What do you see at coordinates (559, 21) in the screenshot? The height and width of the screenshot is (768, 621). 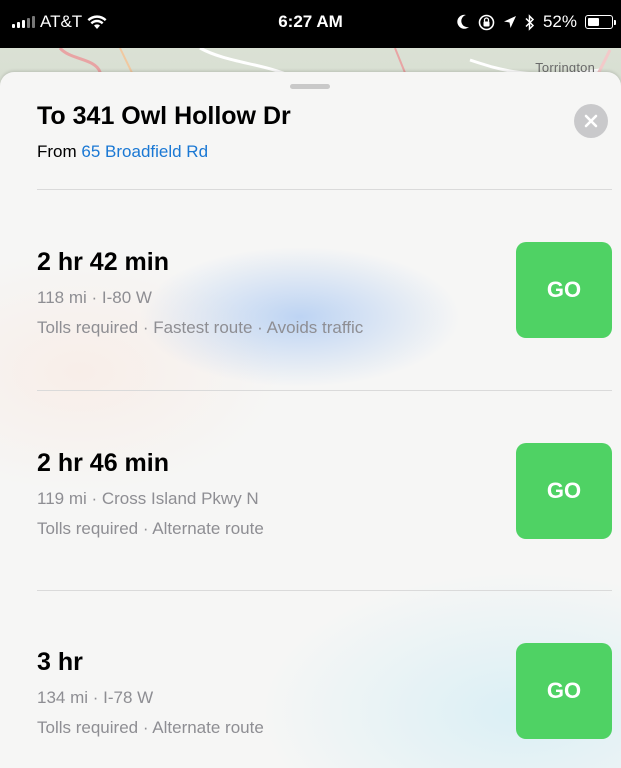 I see `battery-percent: 52%` at bounding box center [559, 21].